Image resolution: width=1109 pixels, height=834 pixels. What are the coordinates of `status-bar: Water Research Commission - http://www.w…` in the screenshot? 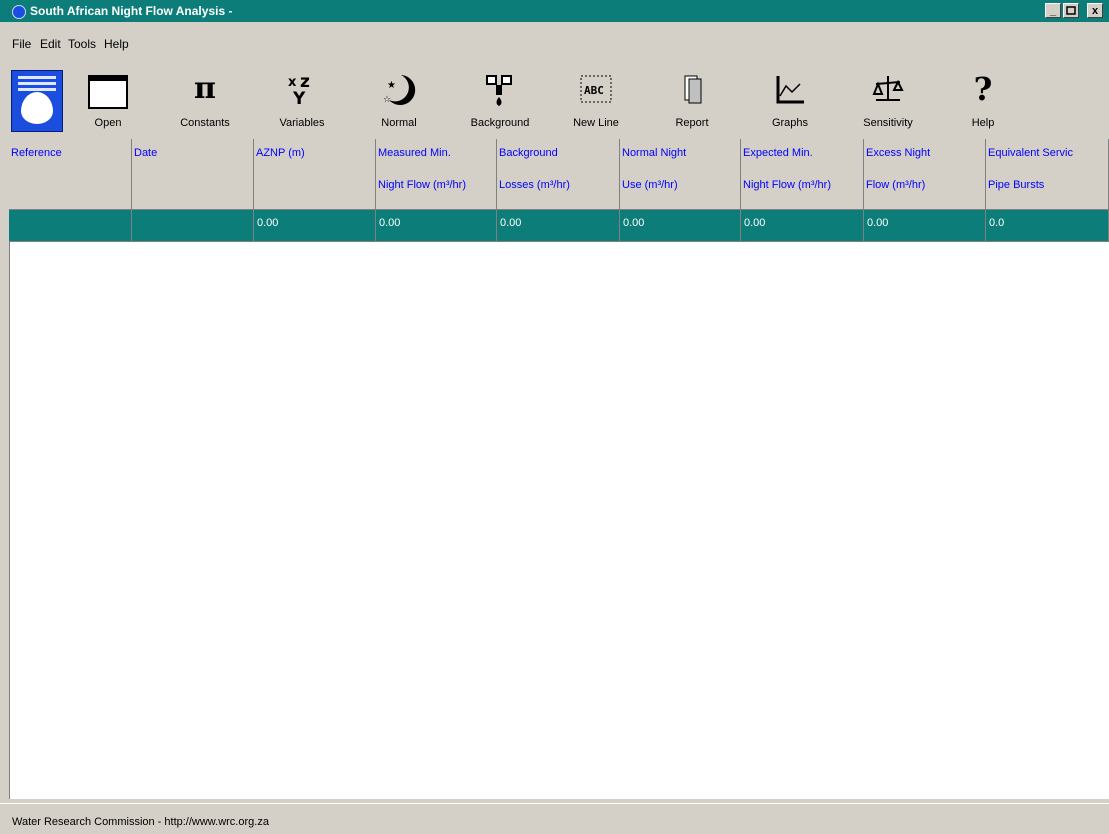 It's located at (554, 818).